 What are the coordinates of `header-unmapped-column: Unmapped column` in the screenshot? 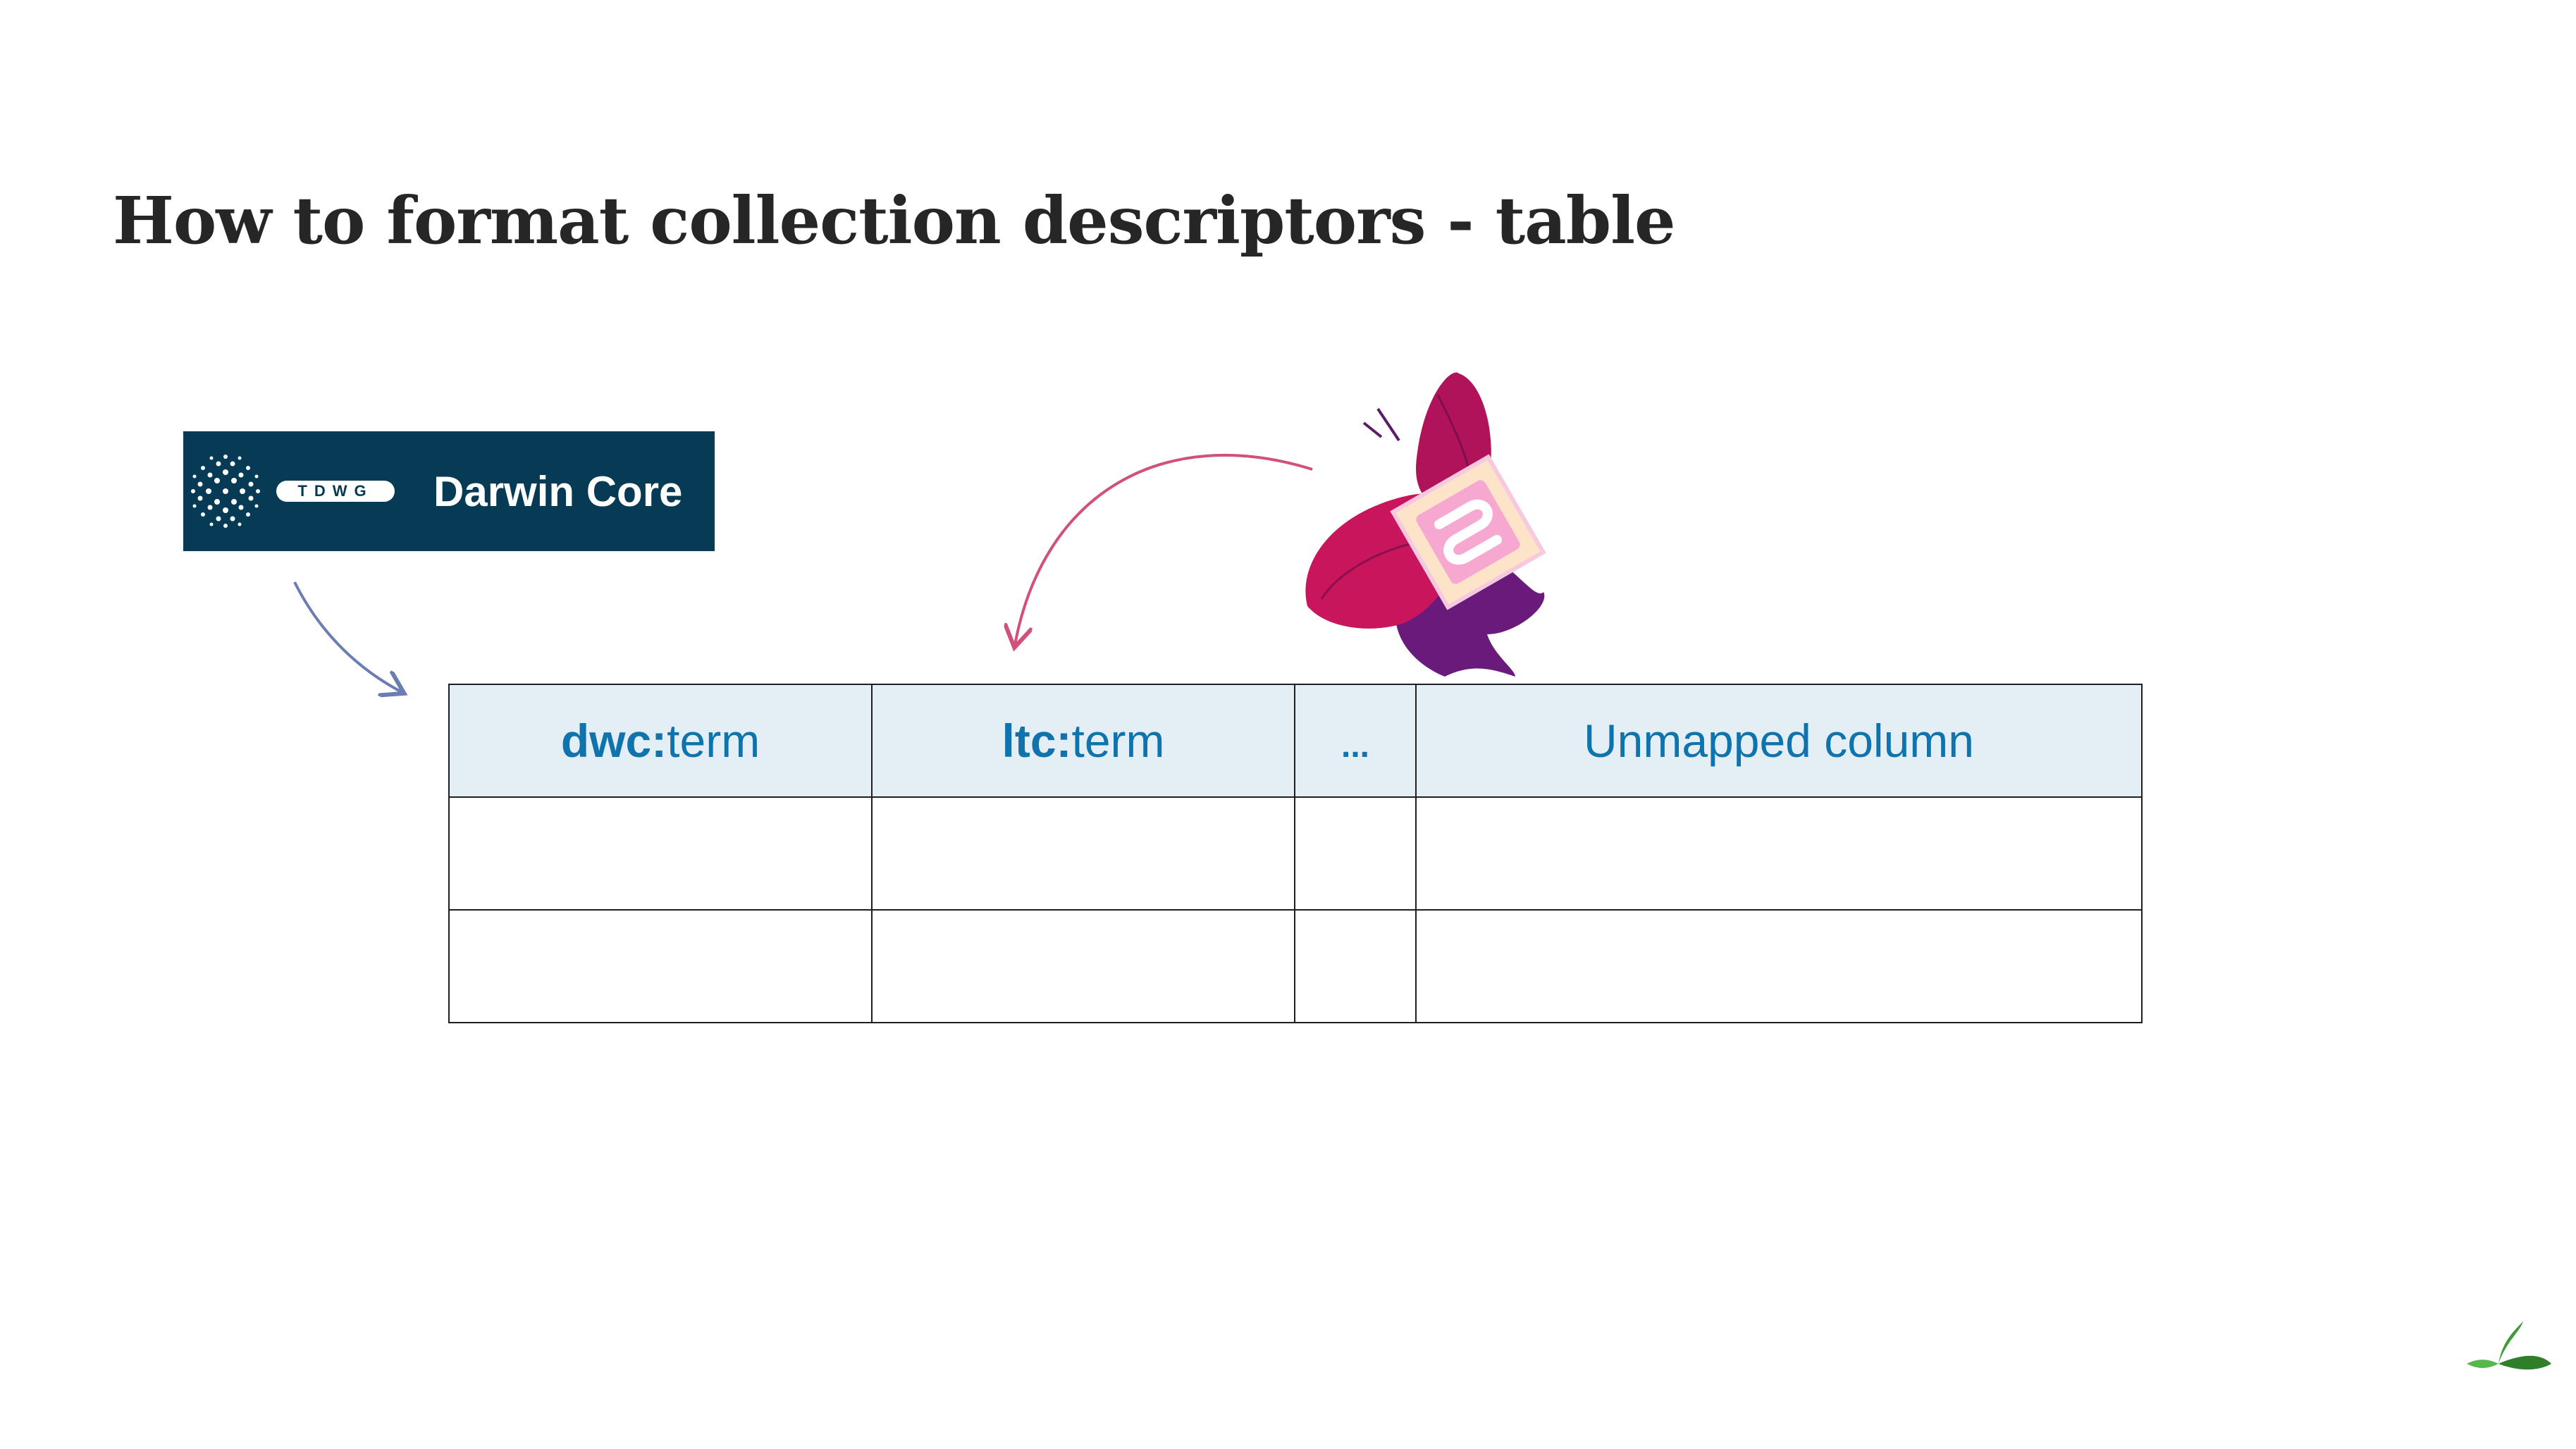 It's located at (1779, 741).